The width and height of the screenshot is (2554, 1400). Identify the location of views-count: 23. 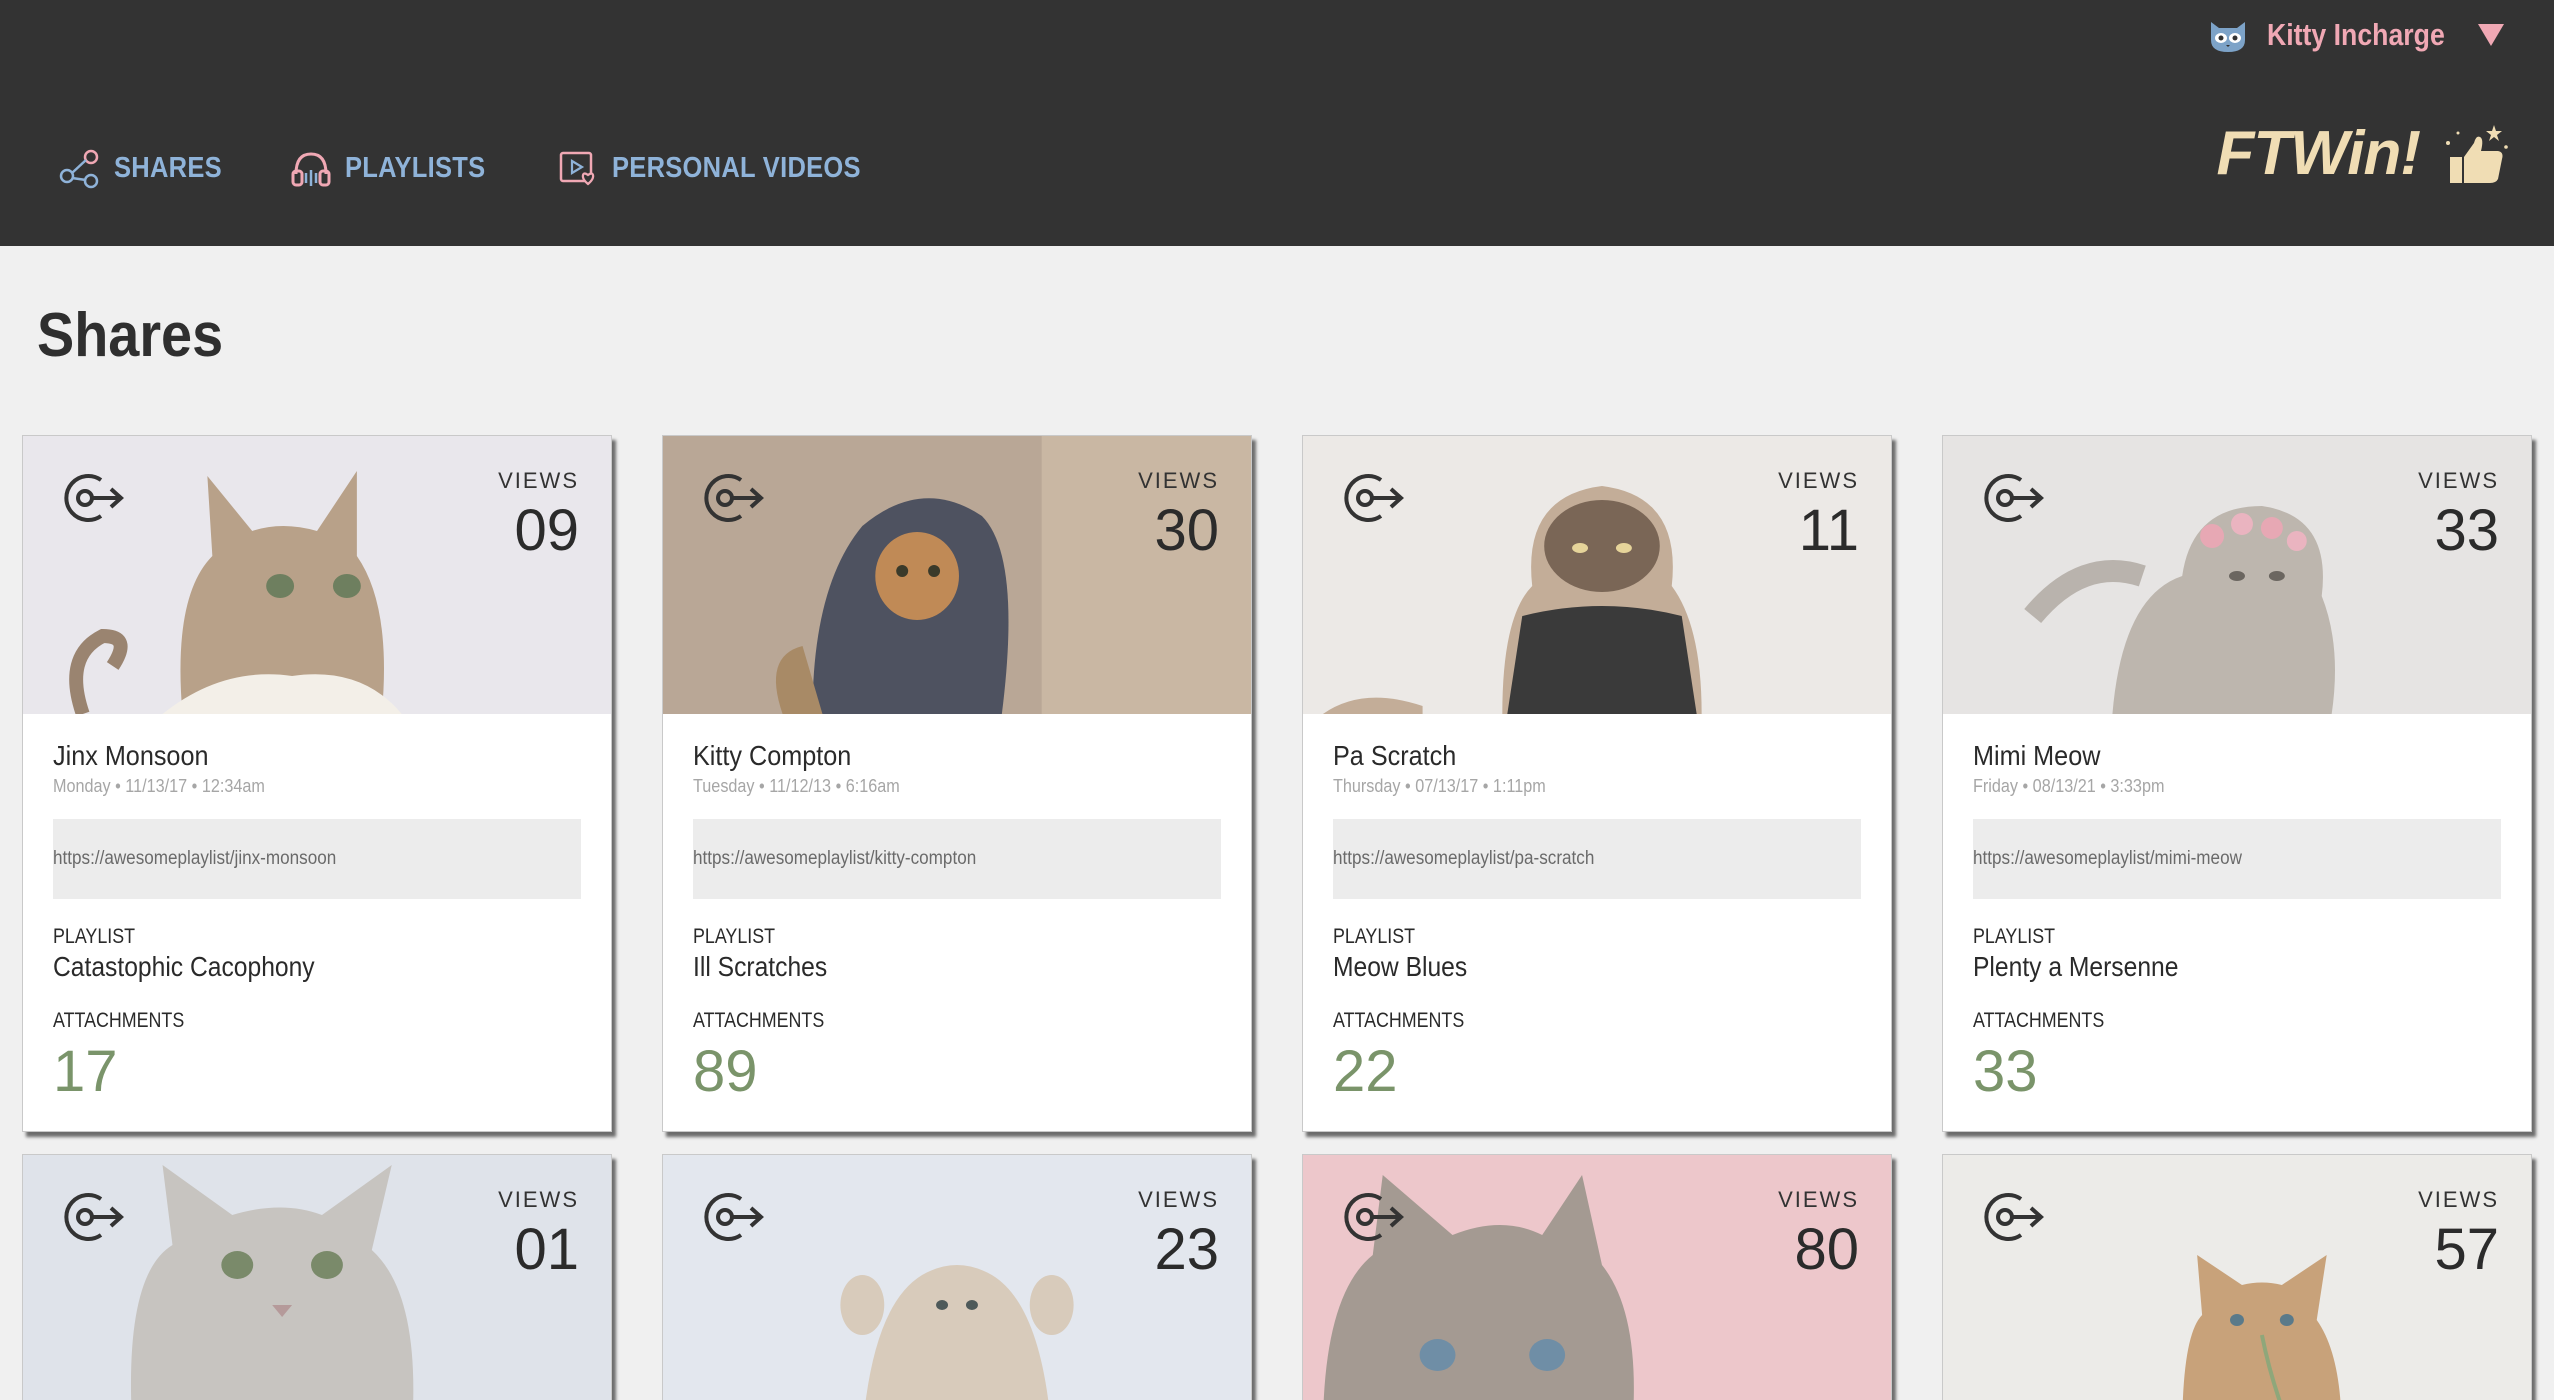
(1186, 1249).